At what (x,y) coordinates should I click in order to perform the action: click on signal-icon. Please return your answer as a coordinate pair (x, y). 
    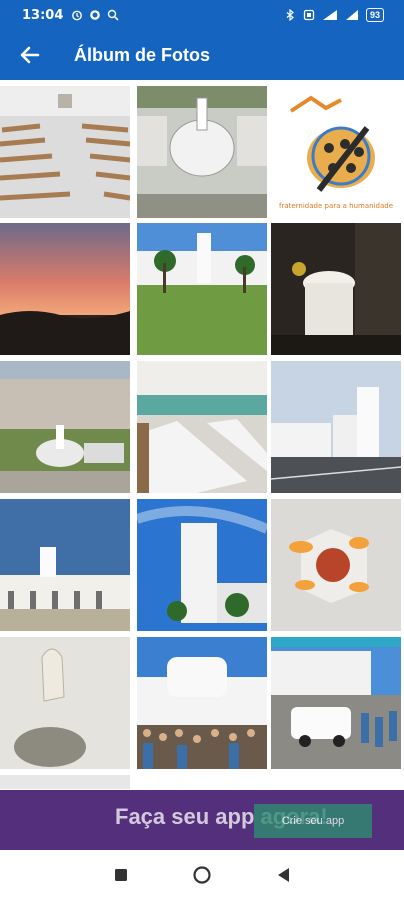
    Looking at the image, I should click on (351, 15).